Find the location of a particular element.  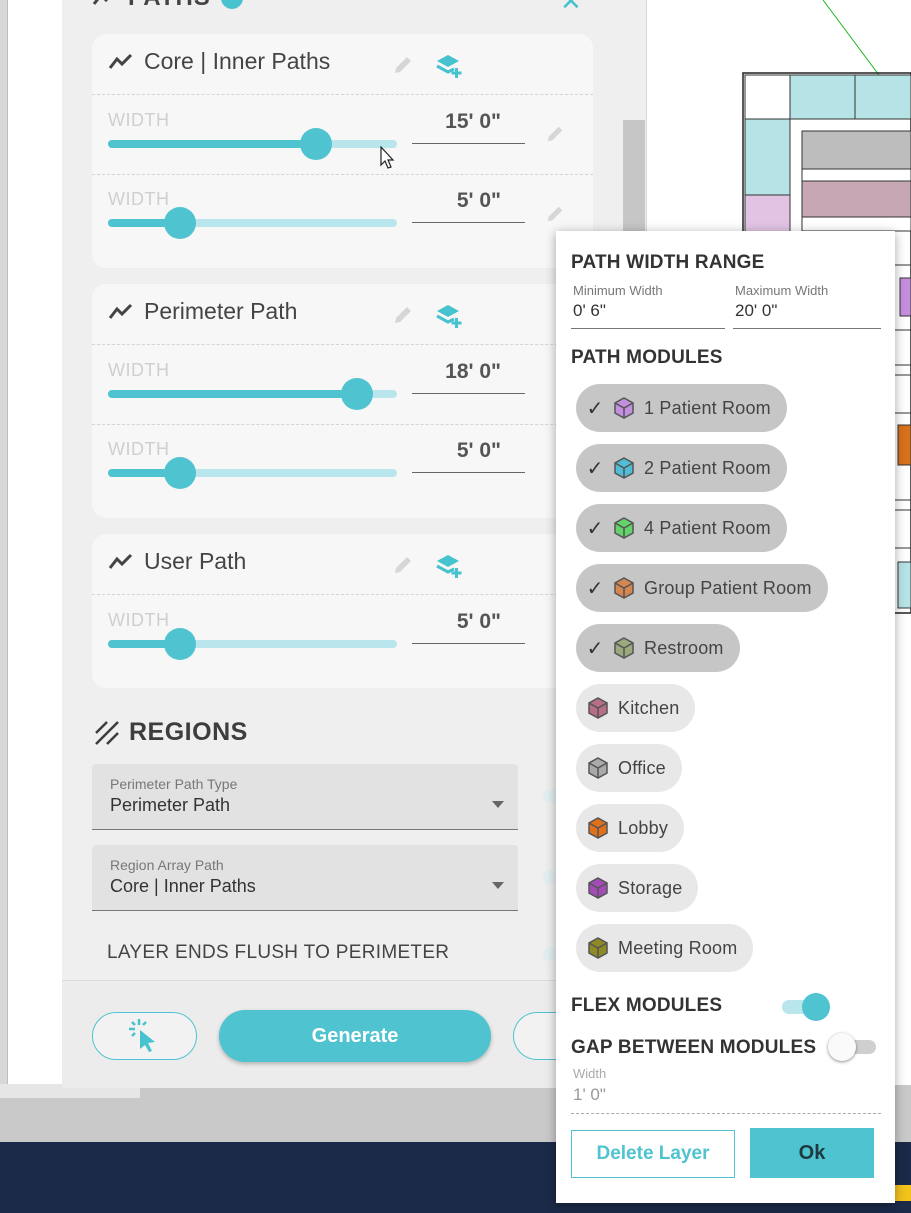

field-label: Minimum Width is located at coordinates (618, 290).